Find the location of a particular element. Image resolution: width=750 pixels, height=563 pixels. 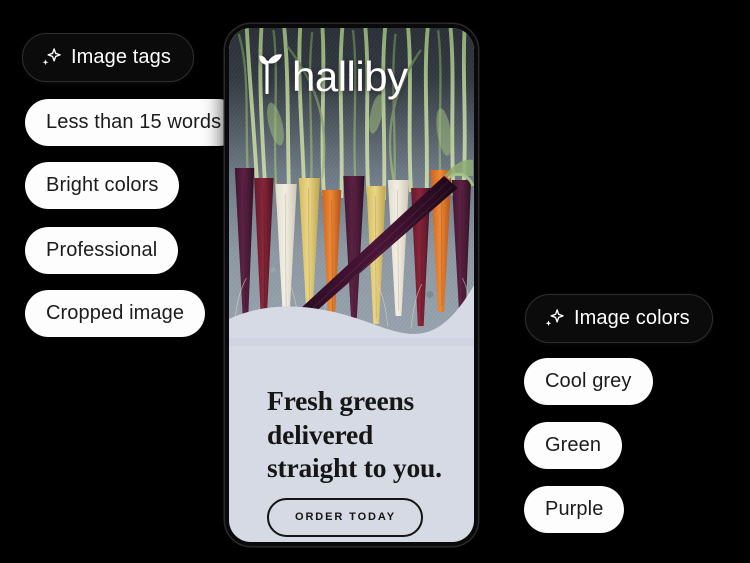

color-pill-cool-grey: Cool grey is located at coordinates (588, 381).